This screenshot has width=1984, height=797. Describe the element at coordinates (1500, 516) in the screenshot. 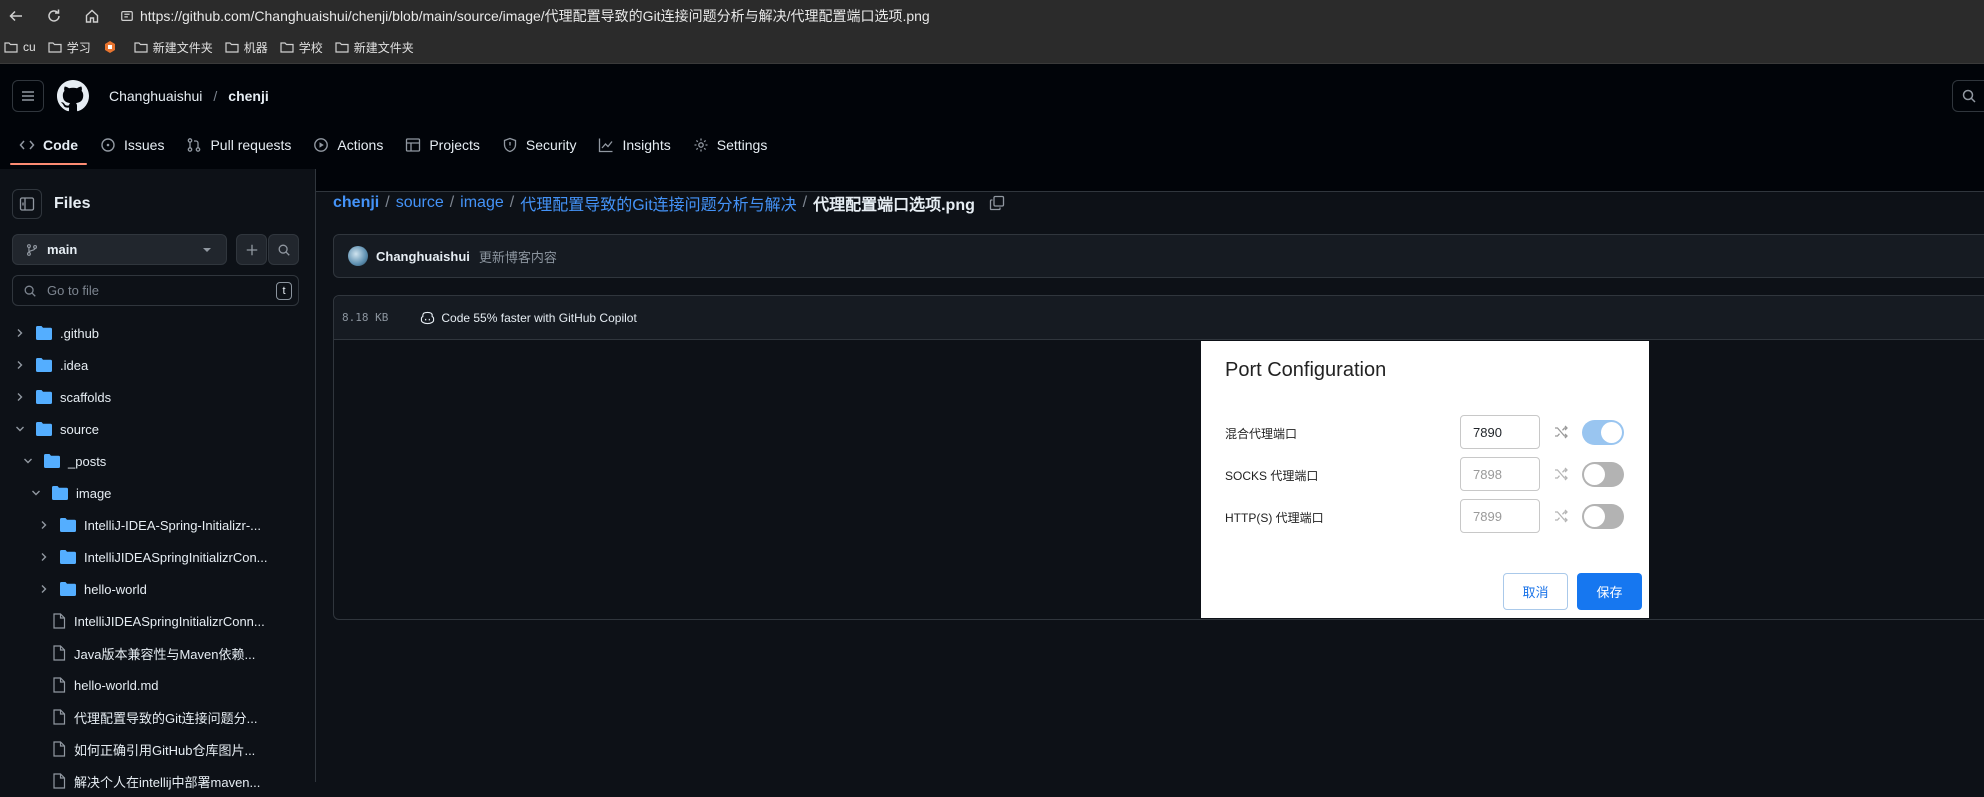

I see `http-port-input: 7899` at that location.